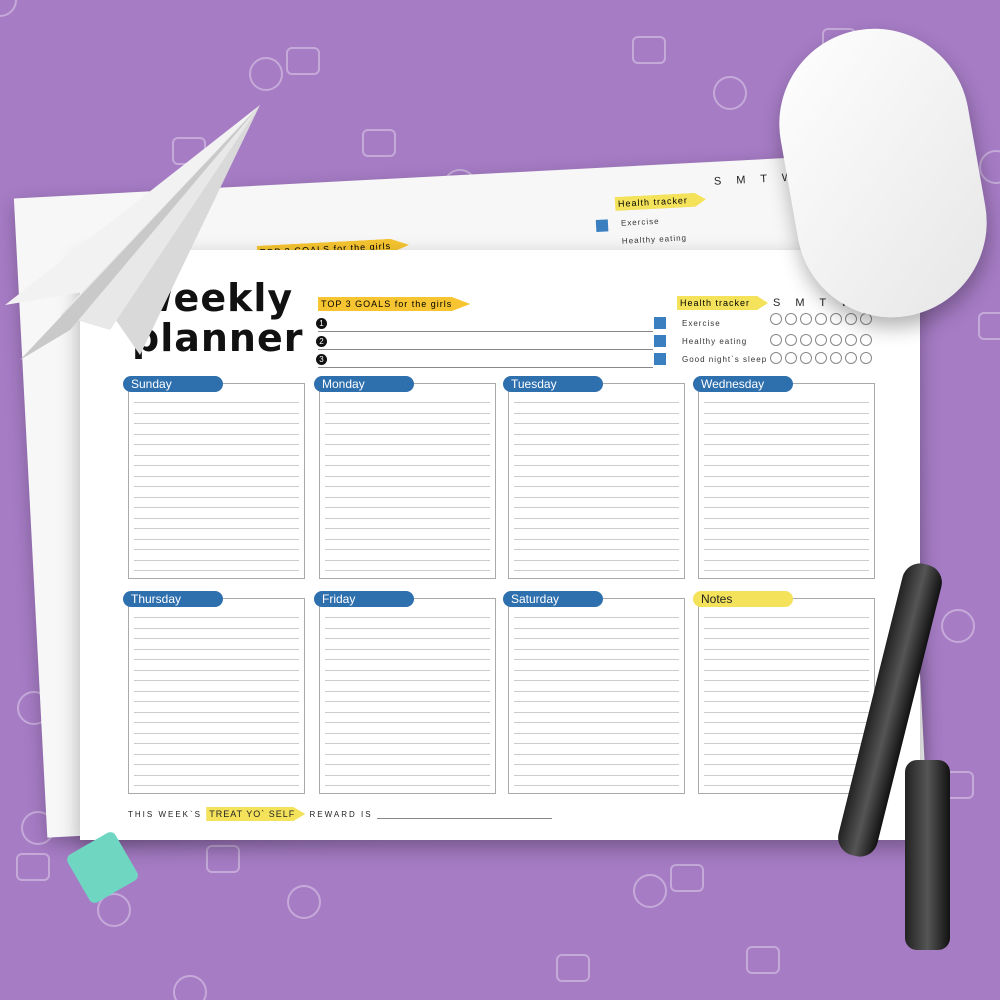 The image size is (1000, 1000). What do you see at coordinates (484, 361) in the screenshot?
I see `goal-line-3: 3` at bounding box center [484, 361].